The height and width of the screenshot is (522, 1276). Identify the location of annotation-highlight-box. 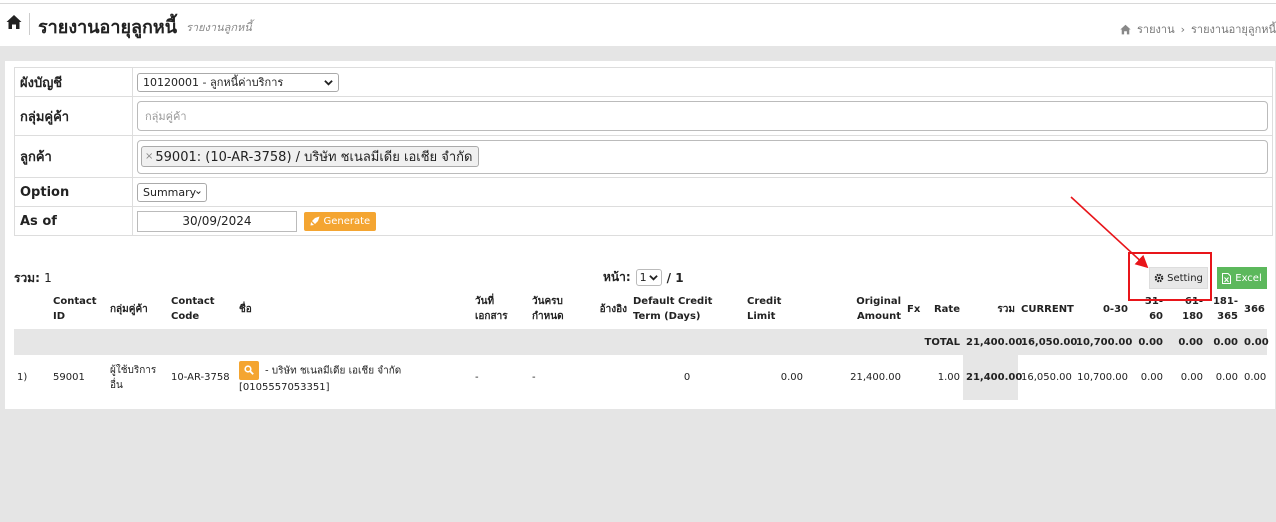
(1170, 276).